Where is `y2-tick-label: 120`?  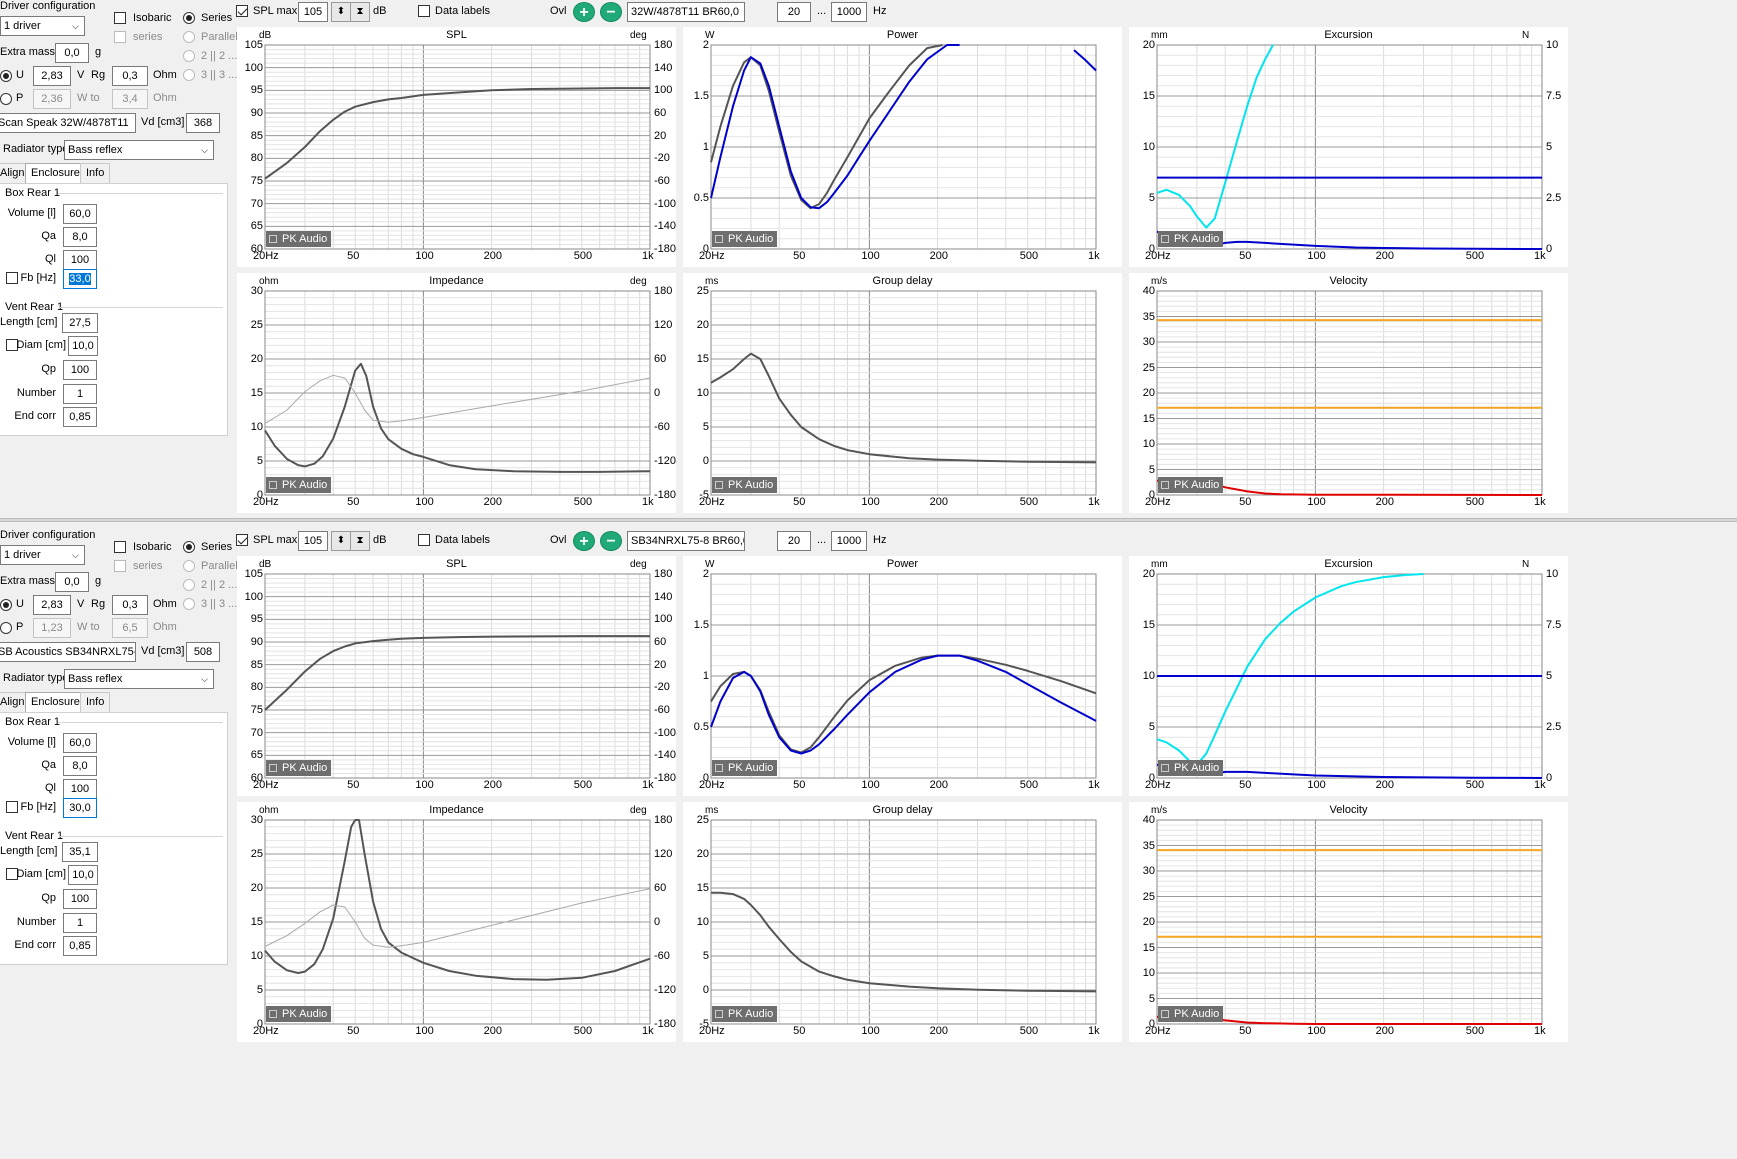 y2-tick-label: 120 is located at coordinates (663, 325).